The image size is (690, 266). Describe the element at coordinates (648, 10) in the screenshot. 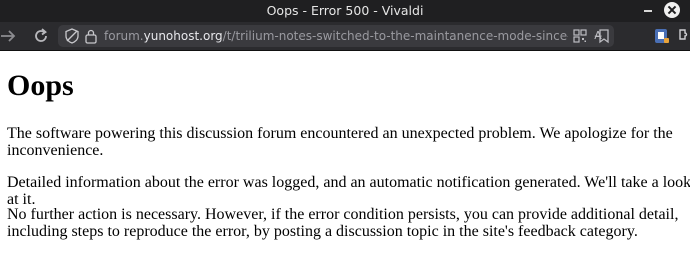

I see `minimize-button` at that location.